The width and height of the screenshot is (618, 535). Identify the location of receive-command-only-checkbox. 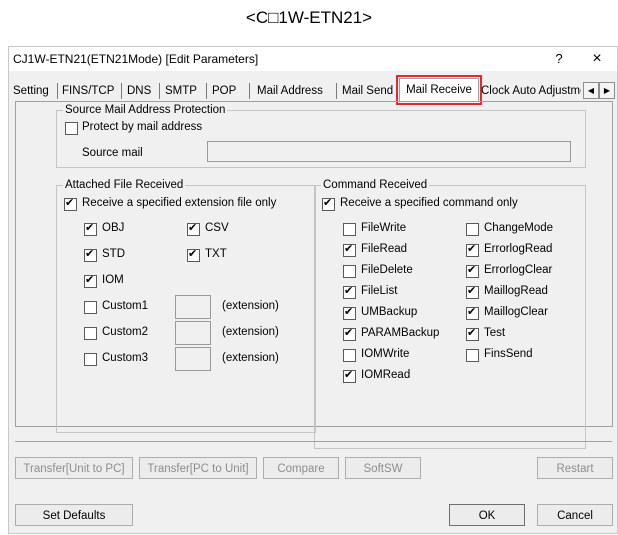
(328, 203).